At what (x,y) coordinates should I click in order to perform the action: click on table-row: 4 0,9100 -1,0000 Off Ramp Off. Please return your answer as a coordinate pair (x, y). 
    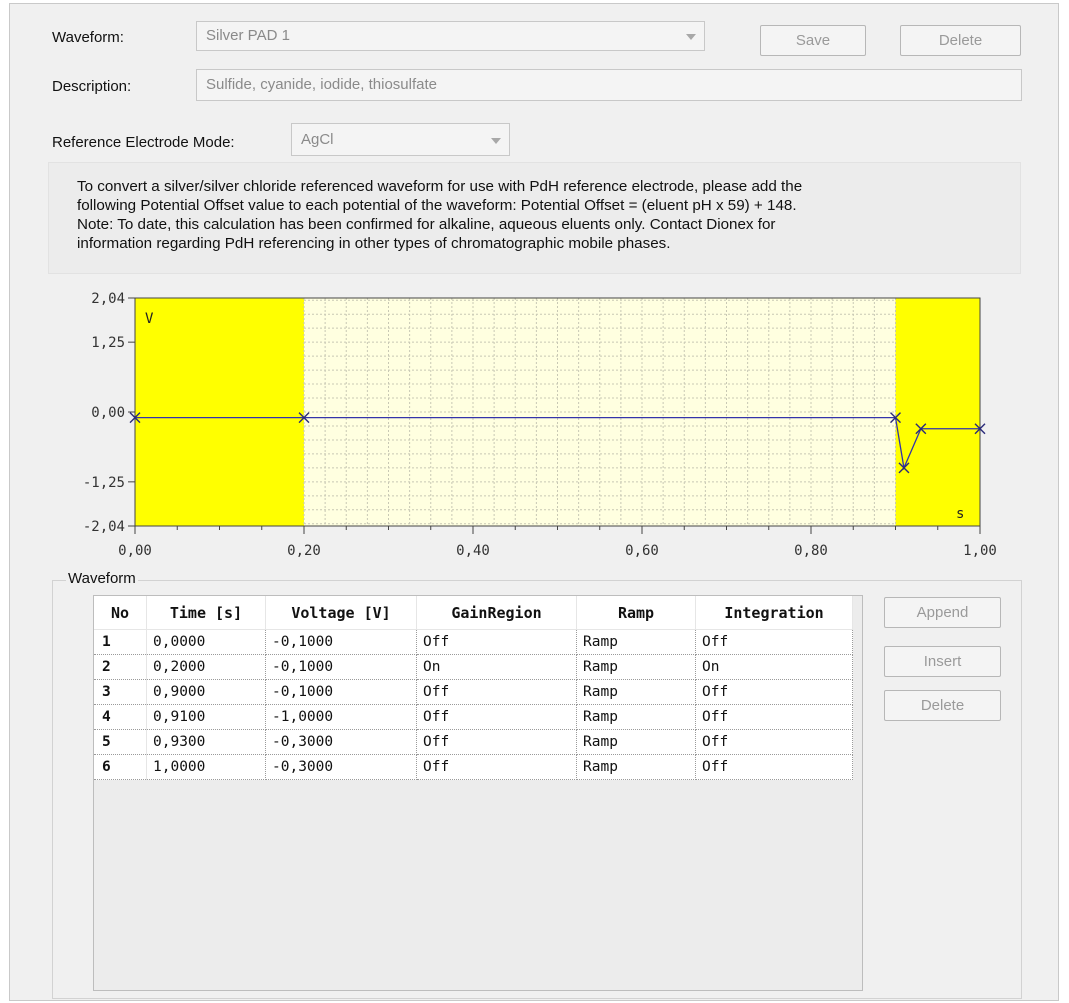
    Looking at the image, I should click on (473, 717).